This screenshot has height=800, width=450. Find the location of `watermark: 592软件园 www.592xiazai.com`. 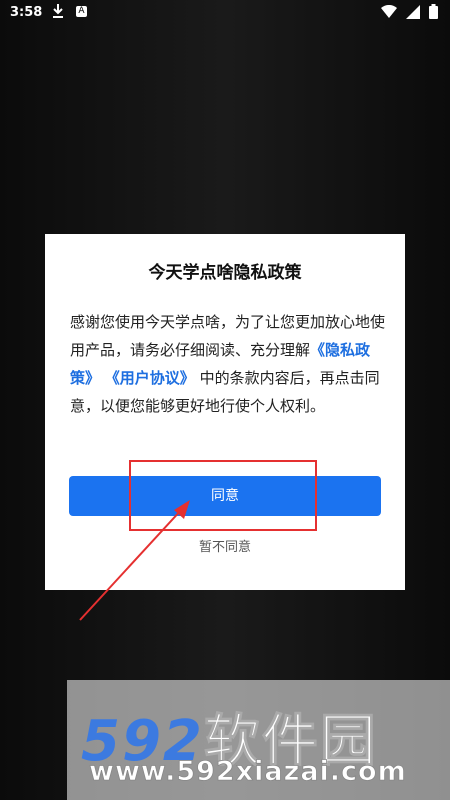

watermark: 592软件园 www.592xiazai.com is located at coordinates (258, 740).